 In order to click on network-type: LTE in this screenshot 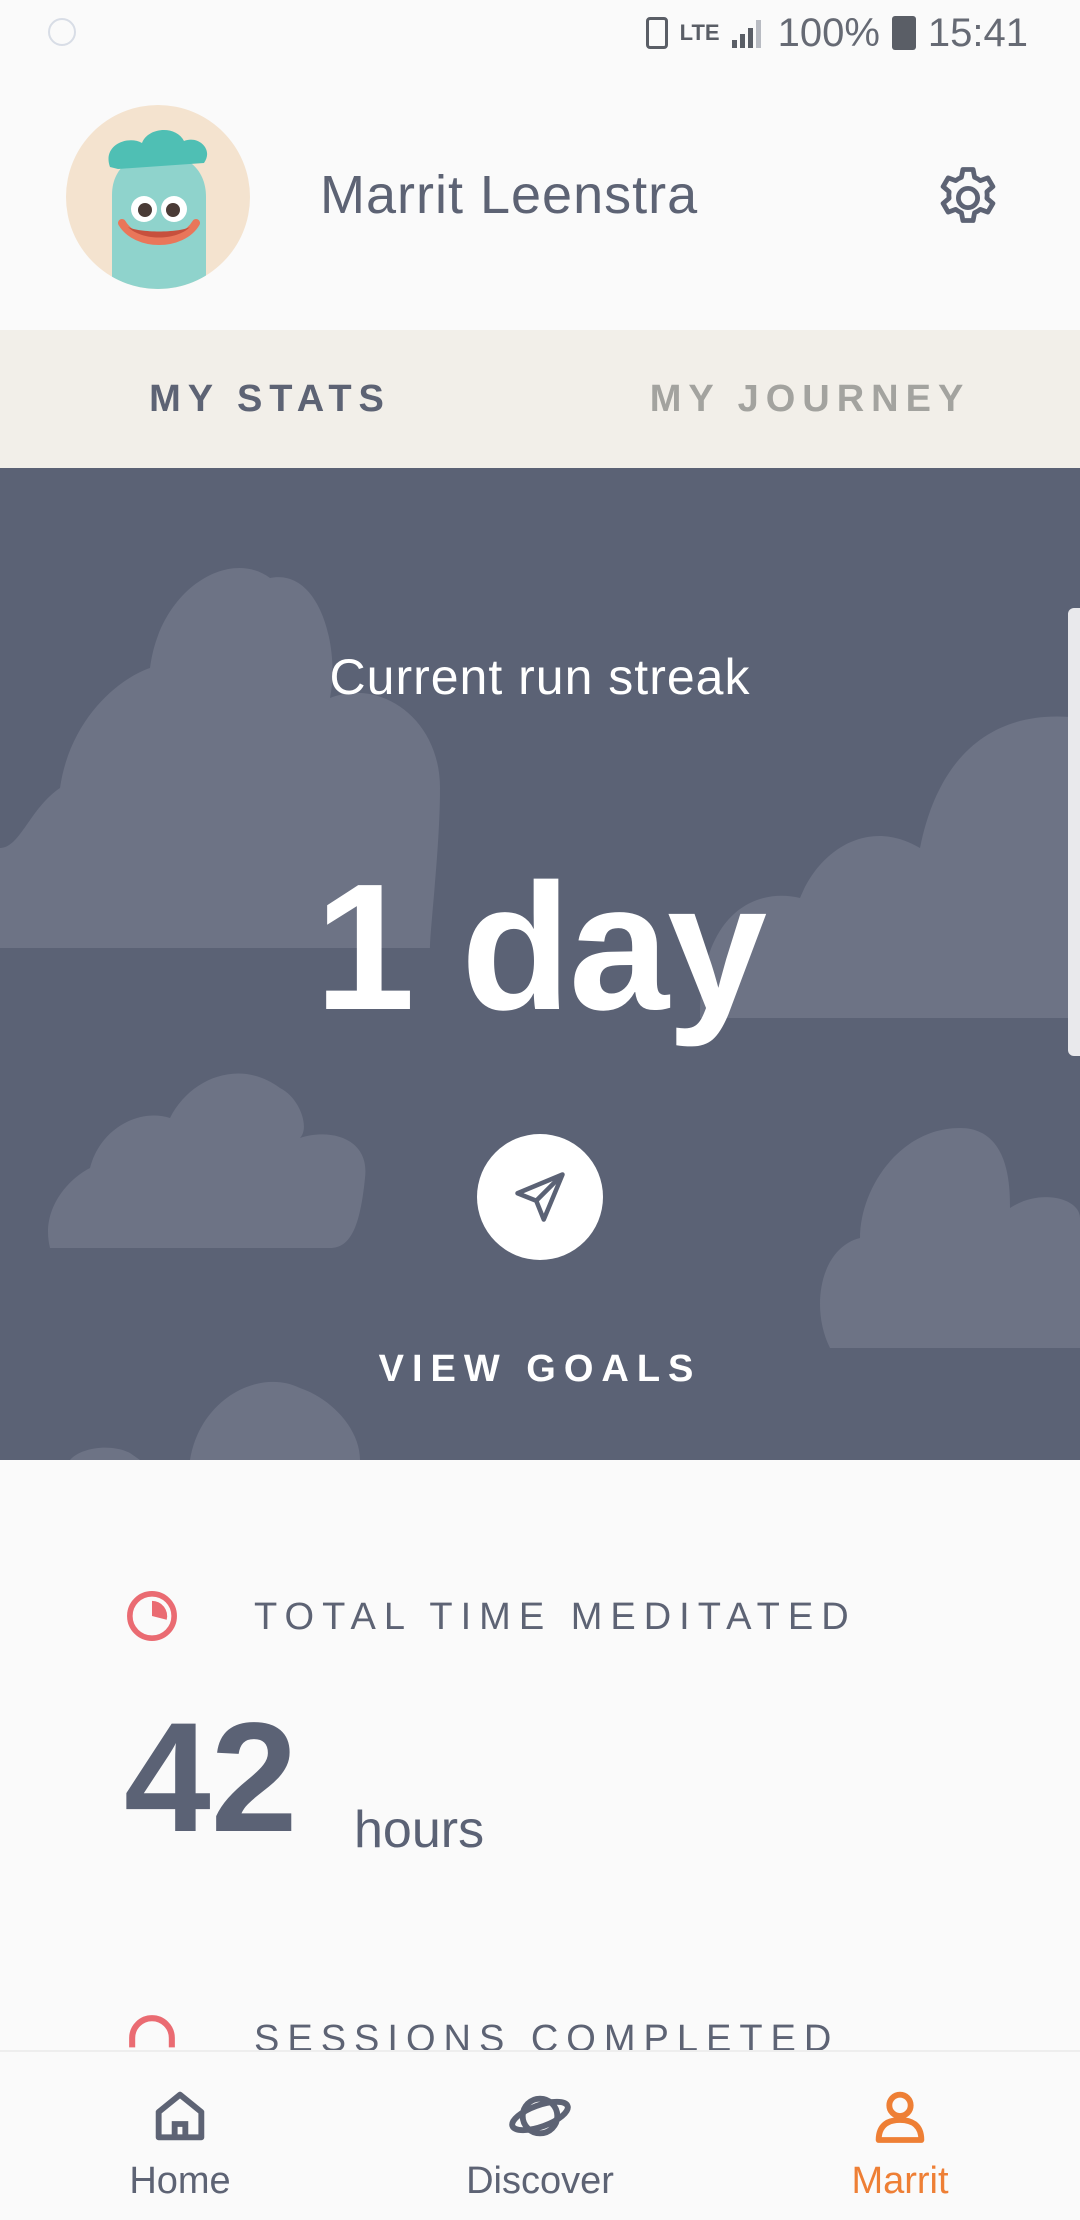, I will do `click(699, 32)`.